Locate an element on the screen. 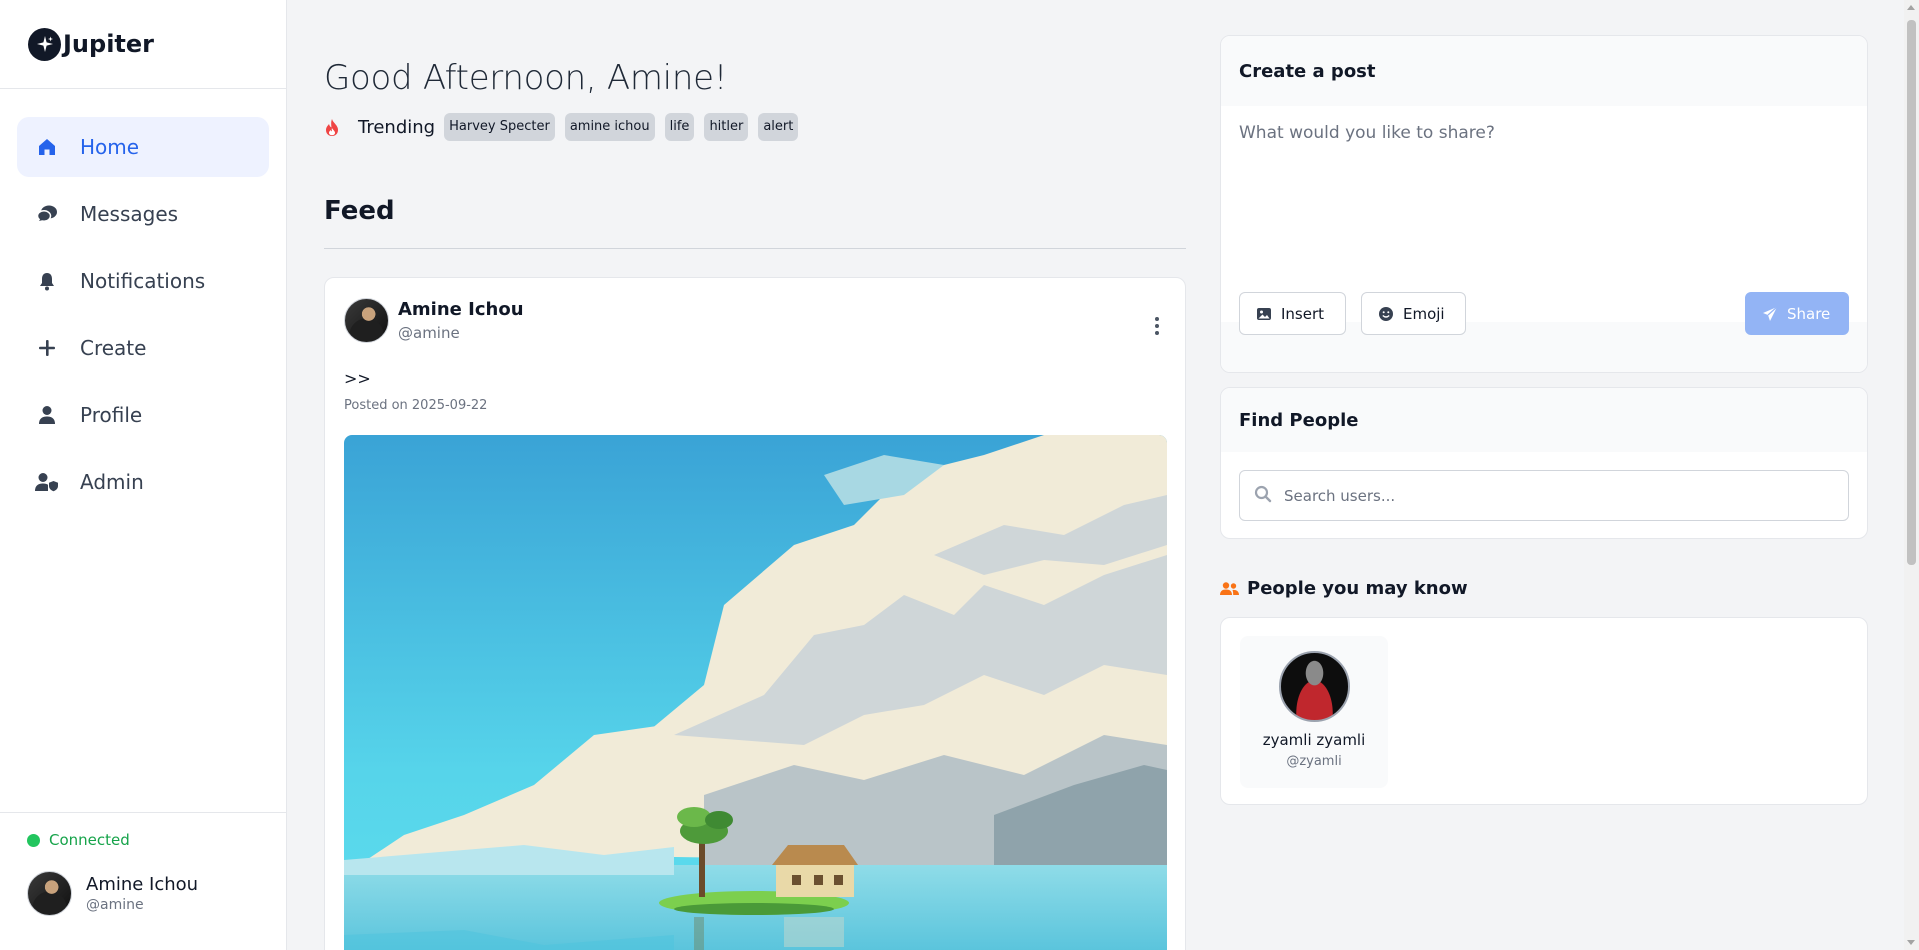 The height and width of the screenshot is (950, 1919). search-input is located at coordinates (1554, 495).